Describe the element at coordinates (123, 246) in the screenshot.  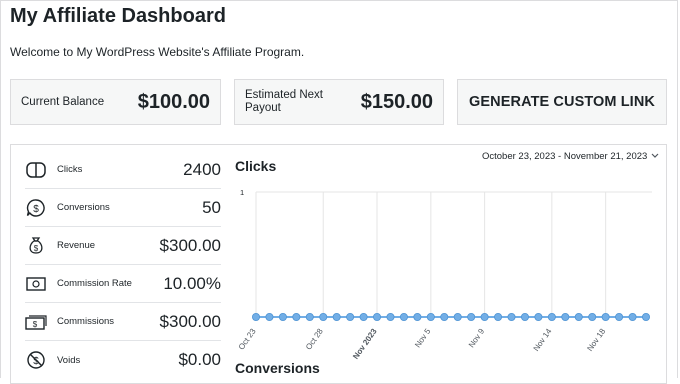
I see `stat-row-revenue: $ Revenue $300.00` at that location.